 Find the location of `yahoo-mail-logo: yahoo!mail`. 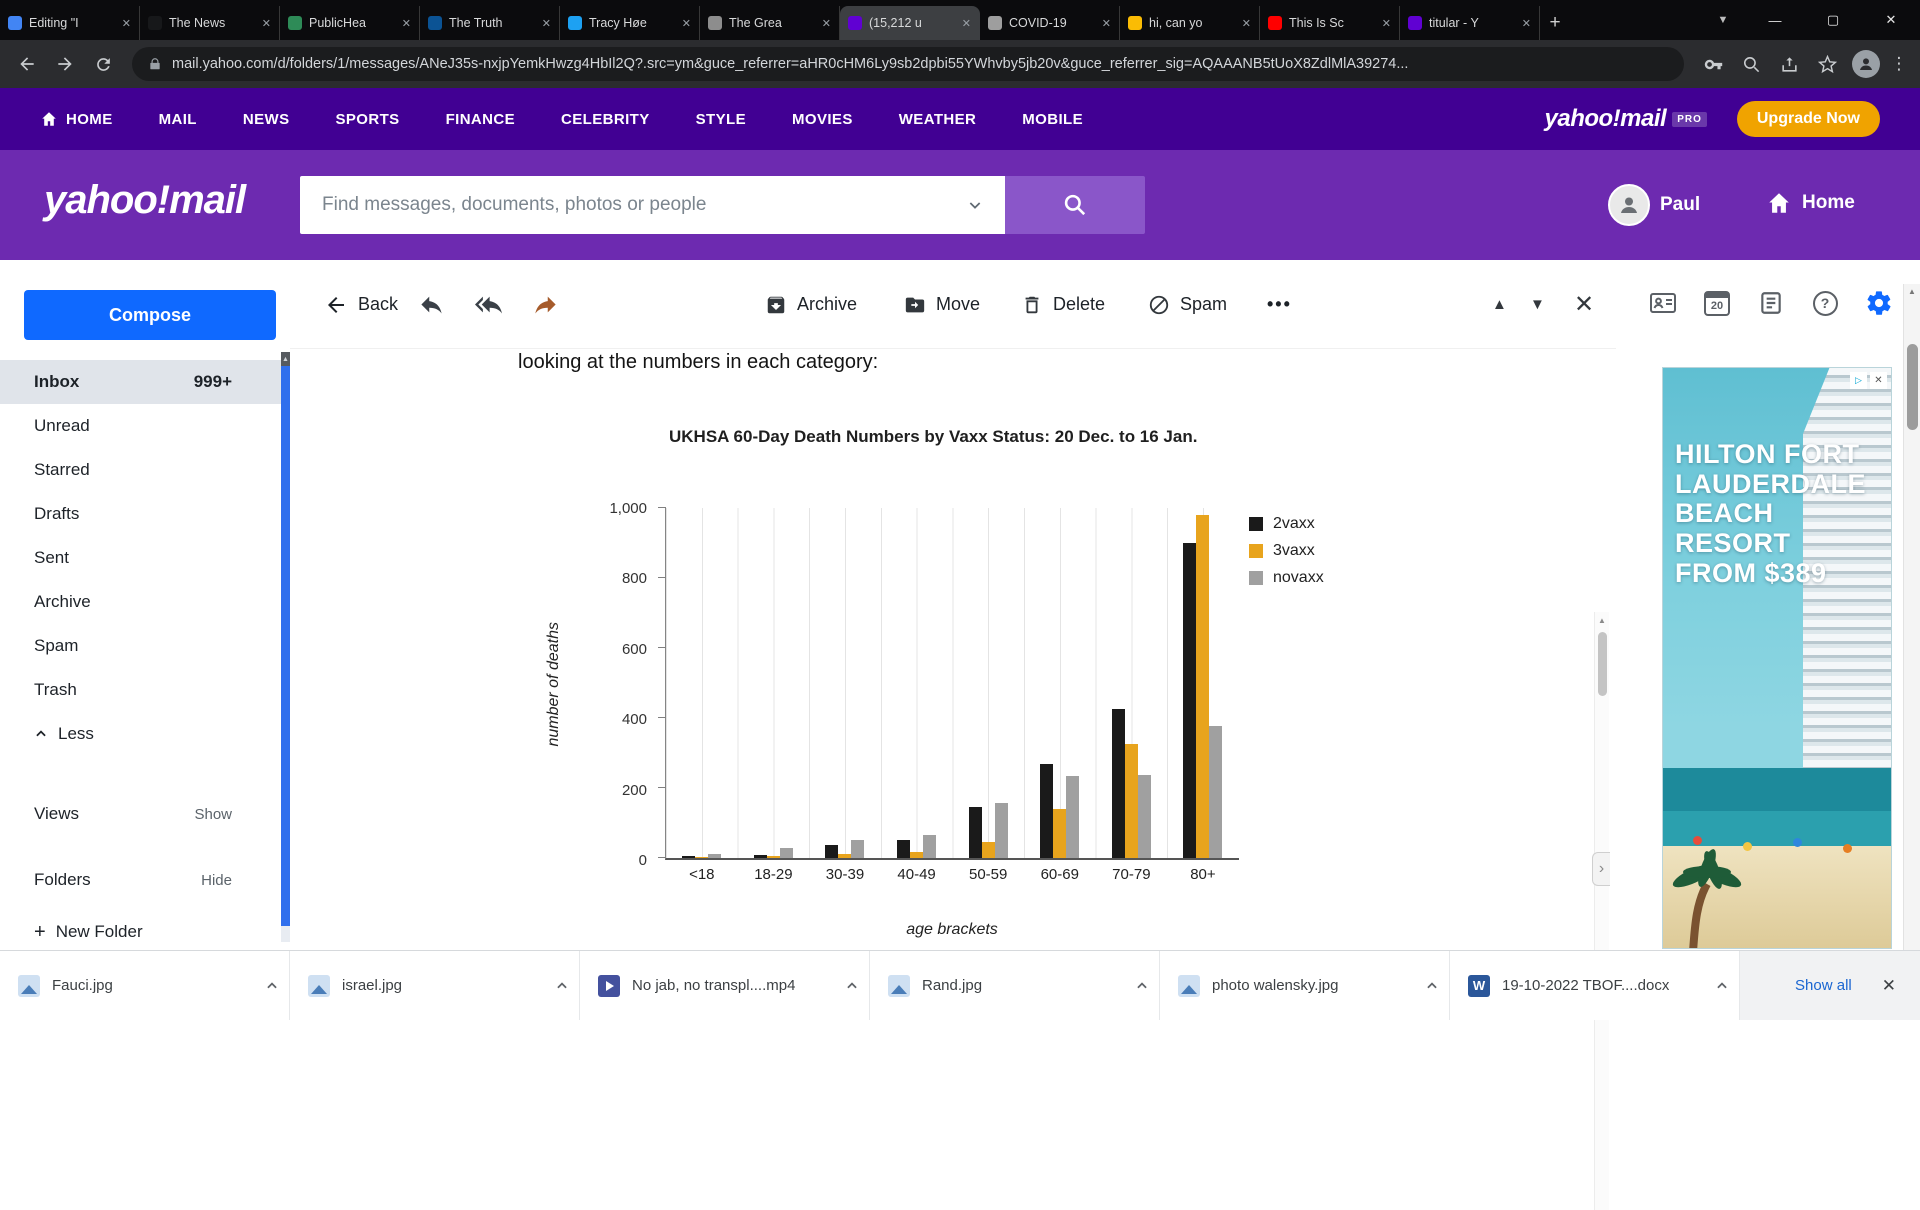

yahoo-mail-logo: yahoo!mail is located at coordinates (145, 200).